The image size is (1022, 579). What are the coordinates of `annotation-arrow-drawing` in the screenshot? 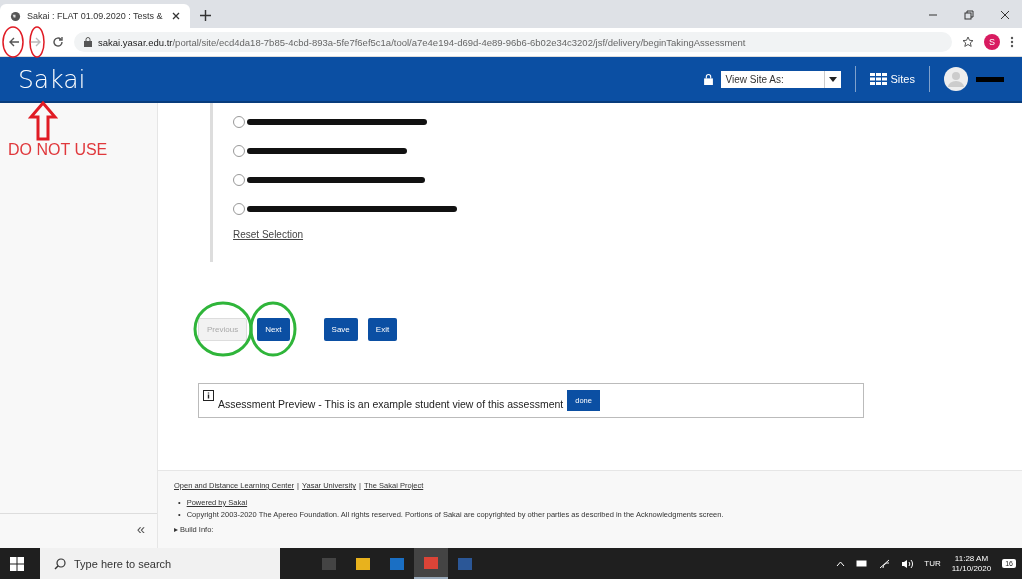 It's located at (43, 121).